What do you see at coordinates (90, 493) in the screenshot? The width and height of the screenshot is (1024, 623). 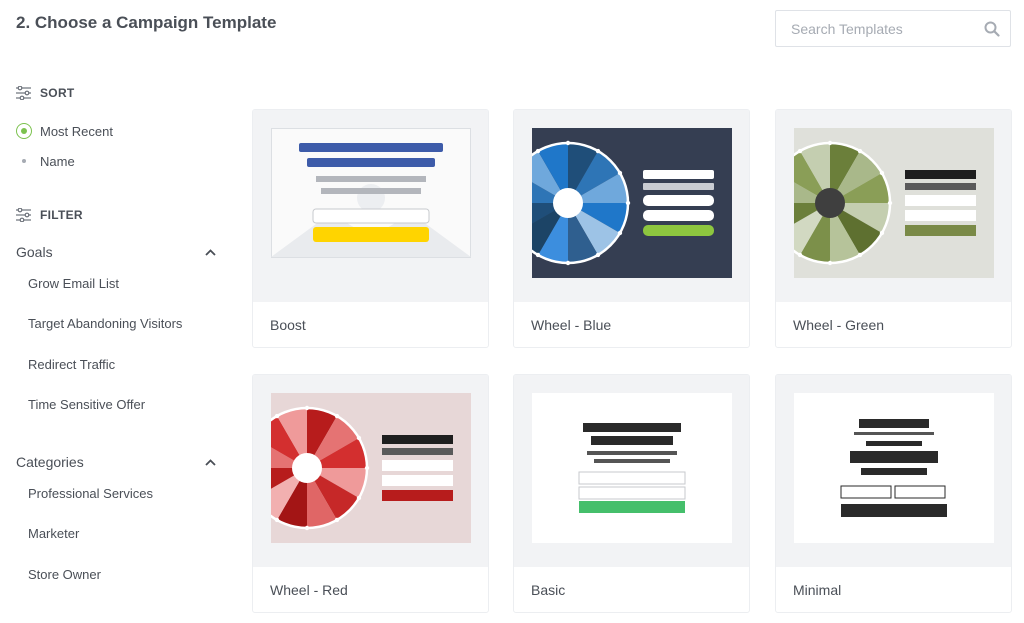 I see `filter-category-professional-services: Professional Services` at bounding box center [90, 493].